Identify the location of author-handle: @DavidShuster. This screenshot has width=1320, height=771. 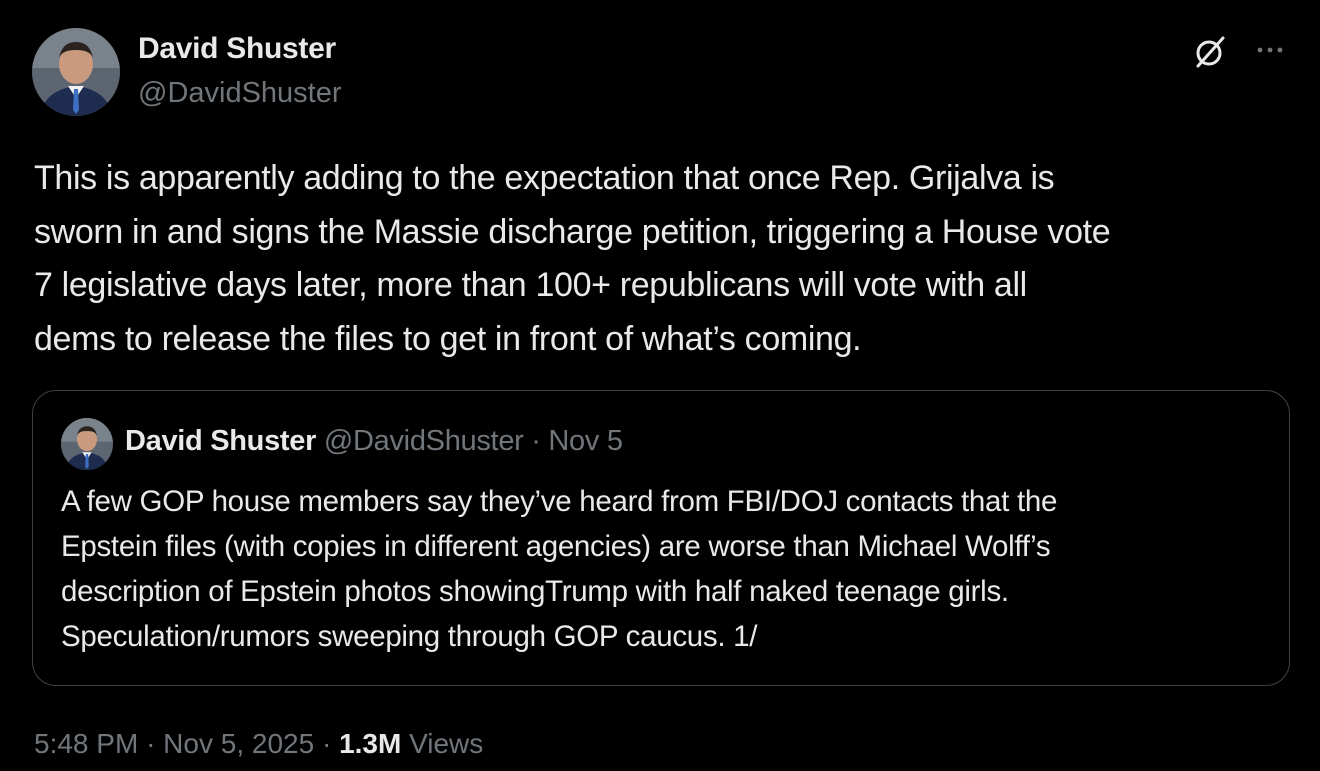
(240, 93).